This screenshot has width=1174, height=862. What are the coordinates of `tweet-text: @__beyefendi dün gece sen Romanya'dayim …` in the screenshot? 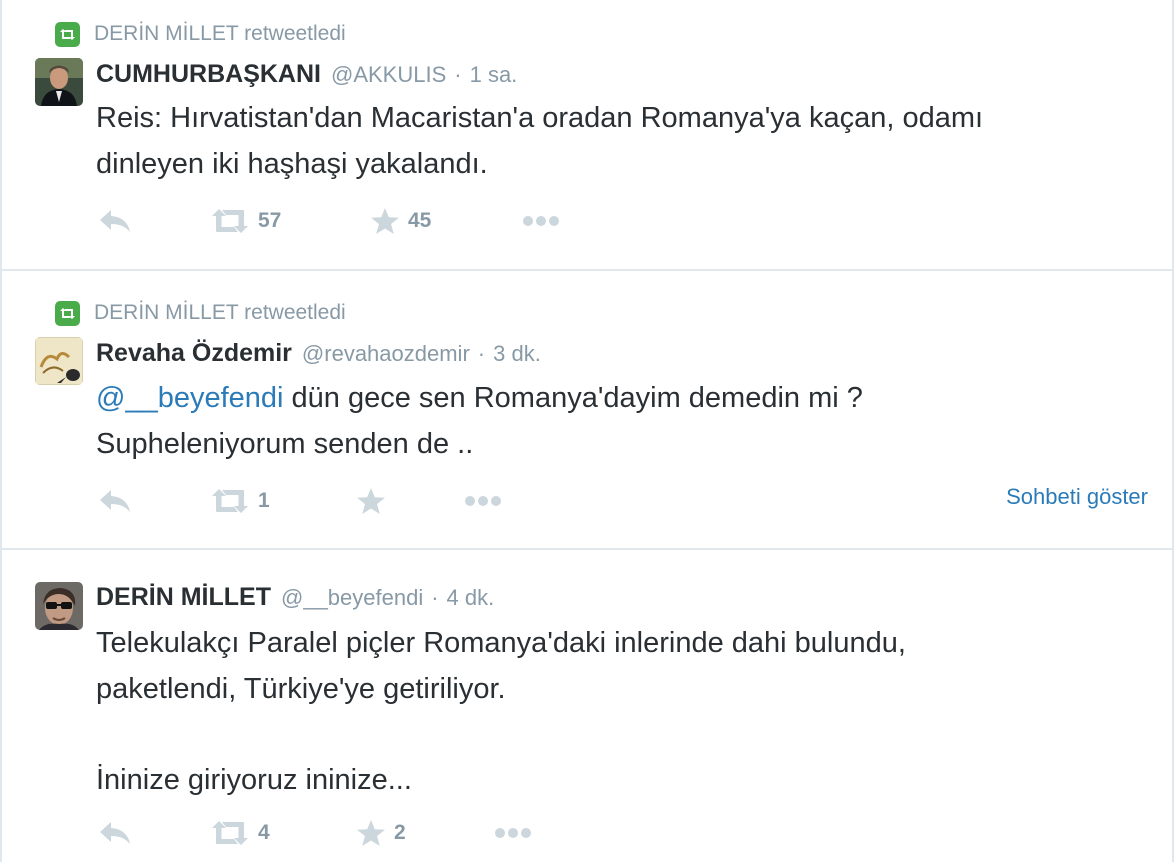 It's located at (626, 421).